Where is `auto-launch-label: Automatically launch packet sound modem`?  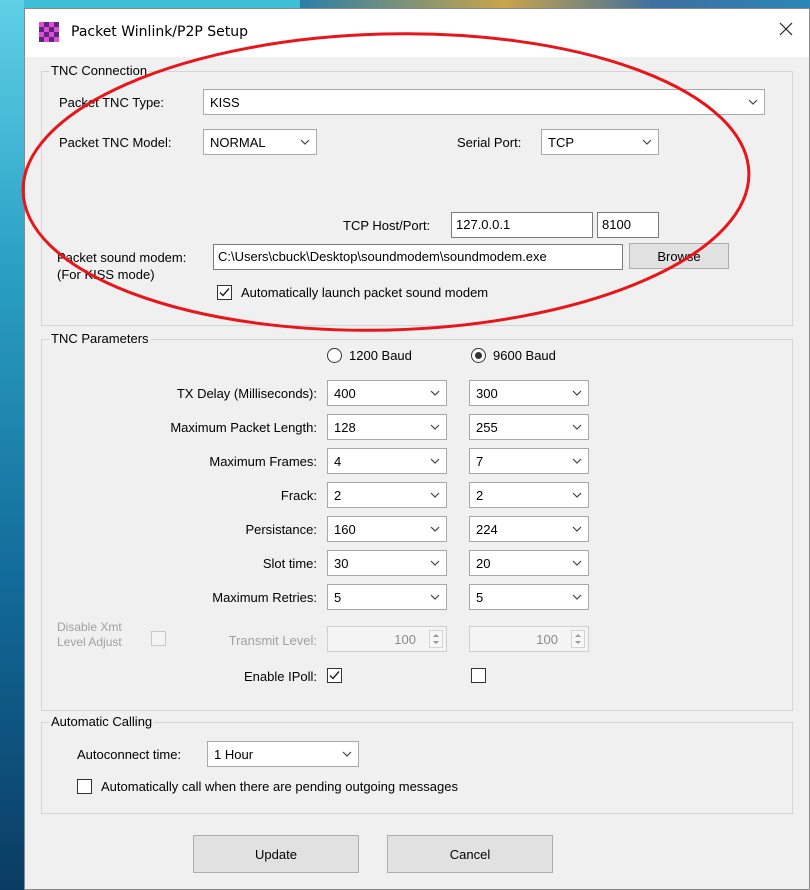 auto-launch-label: Automatically launch packet sound modem is located at coordinates (365, 292).